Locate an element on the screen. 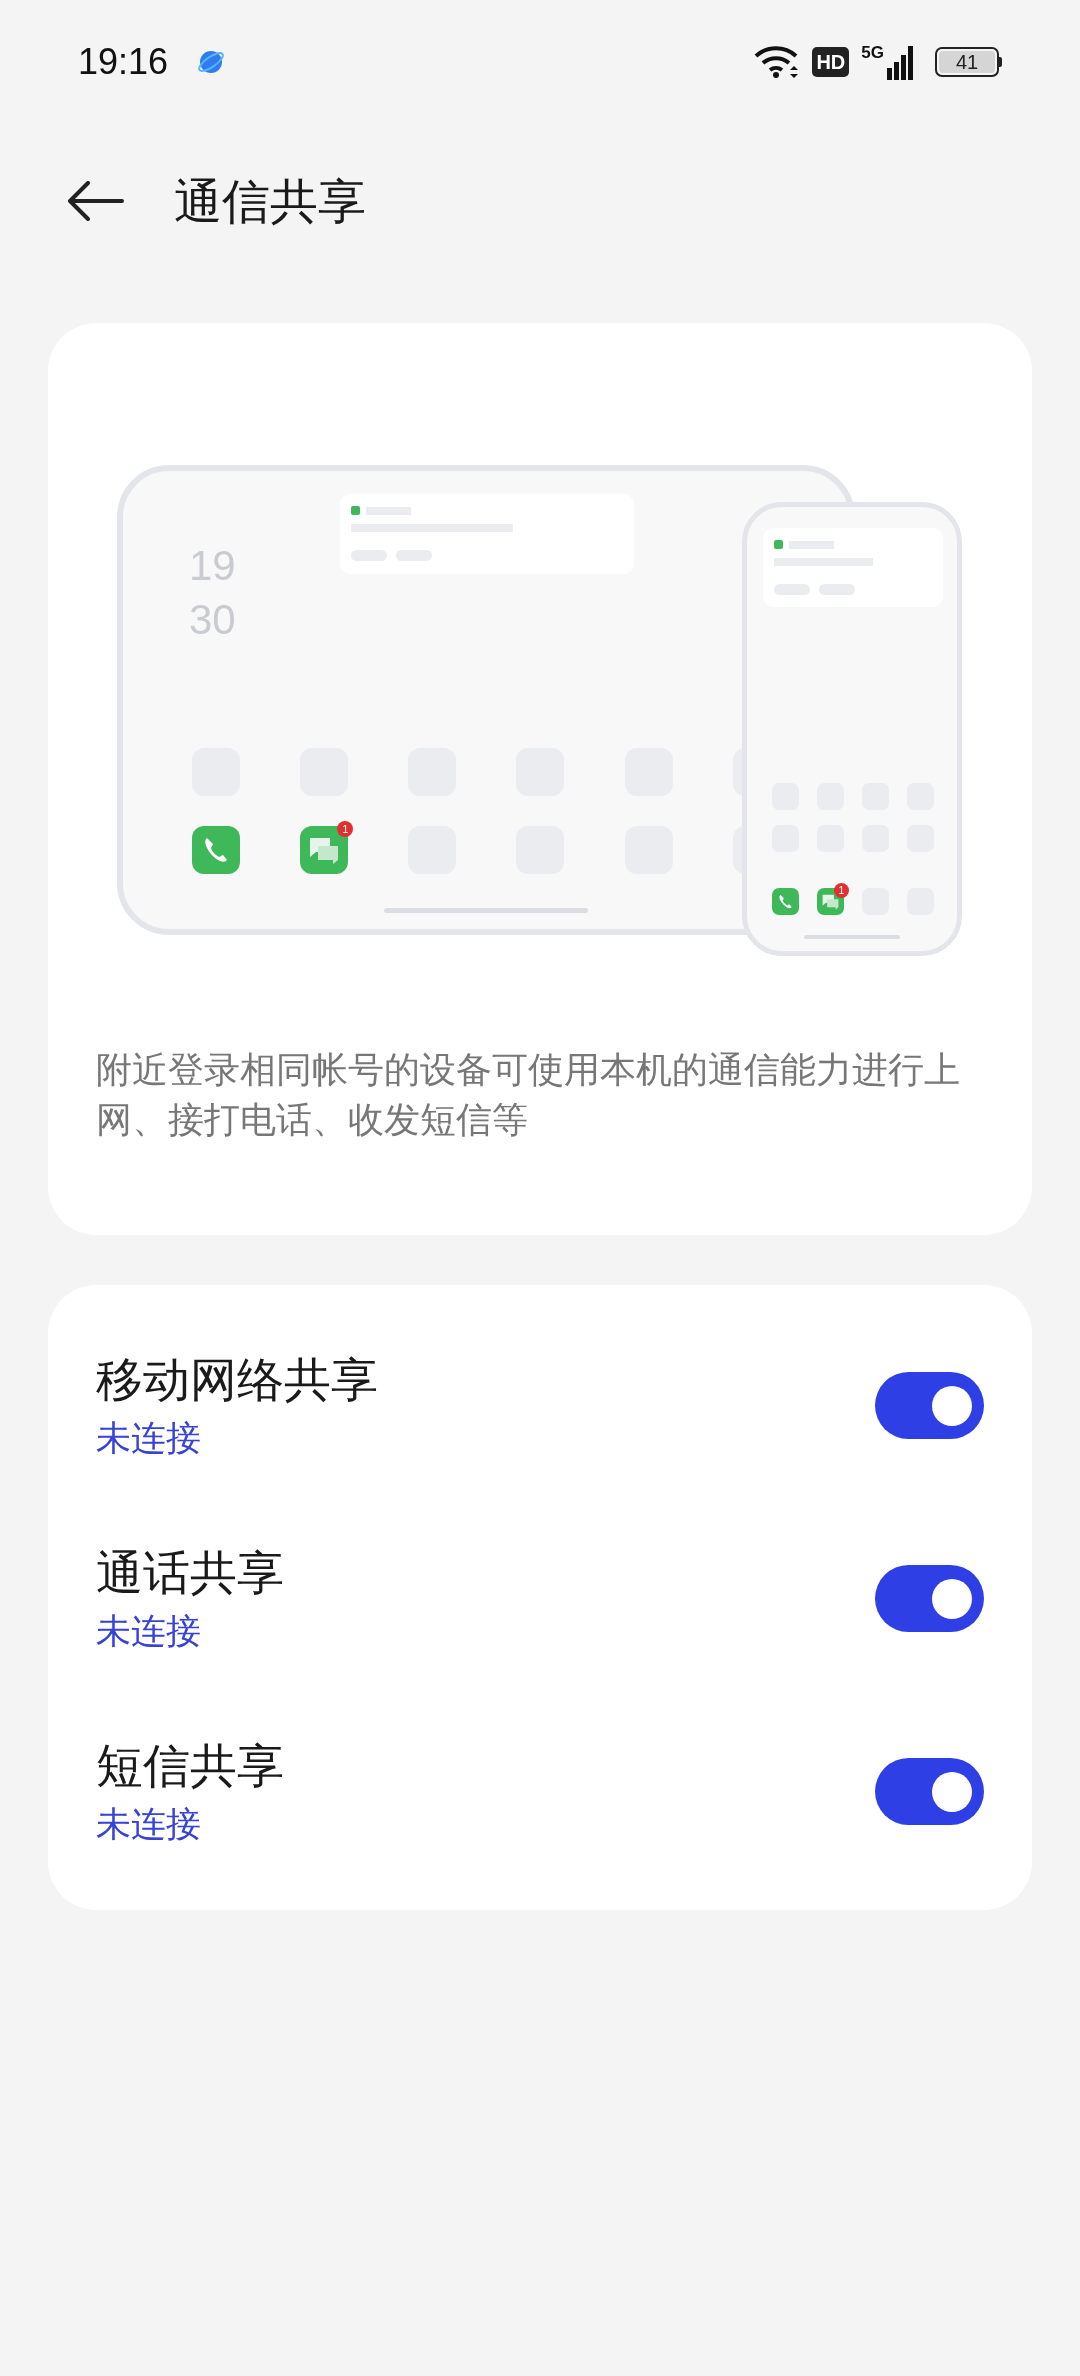 The width and height of the screenshot is (1080, 2376). clock-time: 19:16 is located at coordinates (123, 62).